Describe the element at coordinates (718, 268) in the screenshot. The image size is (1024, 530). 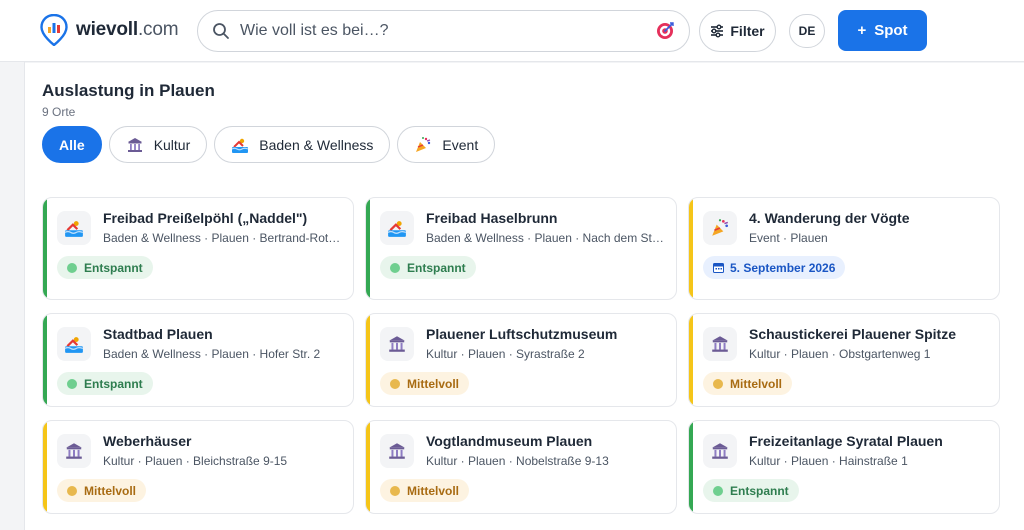
I see `calendar-icon` at that location.